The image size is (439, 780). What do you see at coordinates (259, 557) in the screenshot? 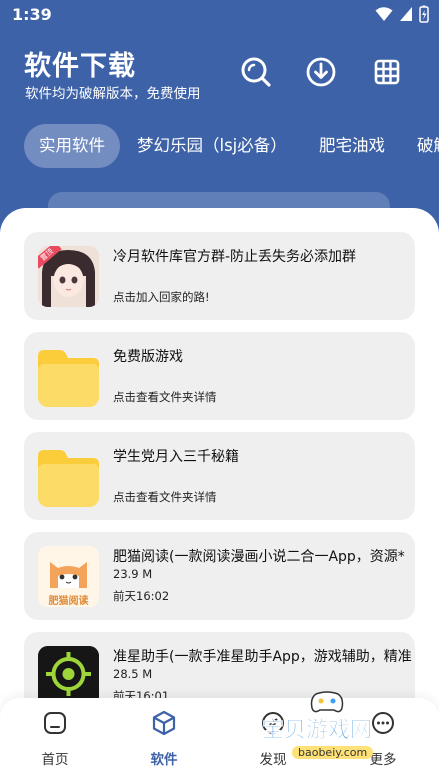
I see `item-title: 肥猫阅读(一款阅读漫画小说二合一App，资源*` at bounding box center [259, 557].